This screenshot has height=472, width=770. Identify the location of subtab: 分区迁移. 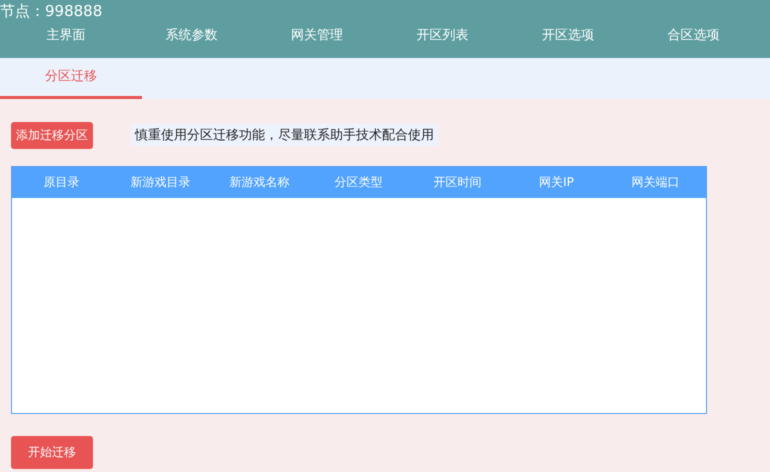
(71, 78).